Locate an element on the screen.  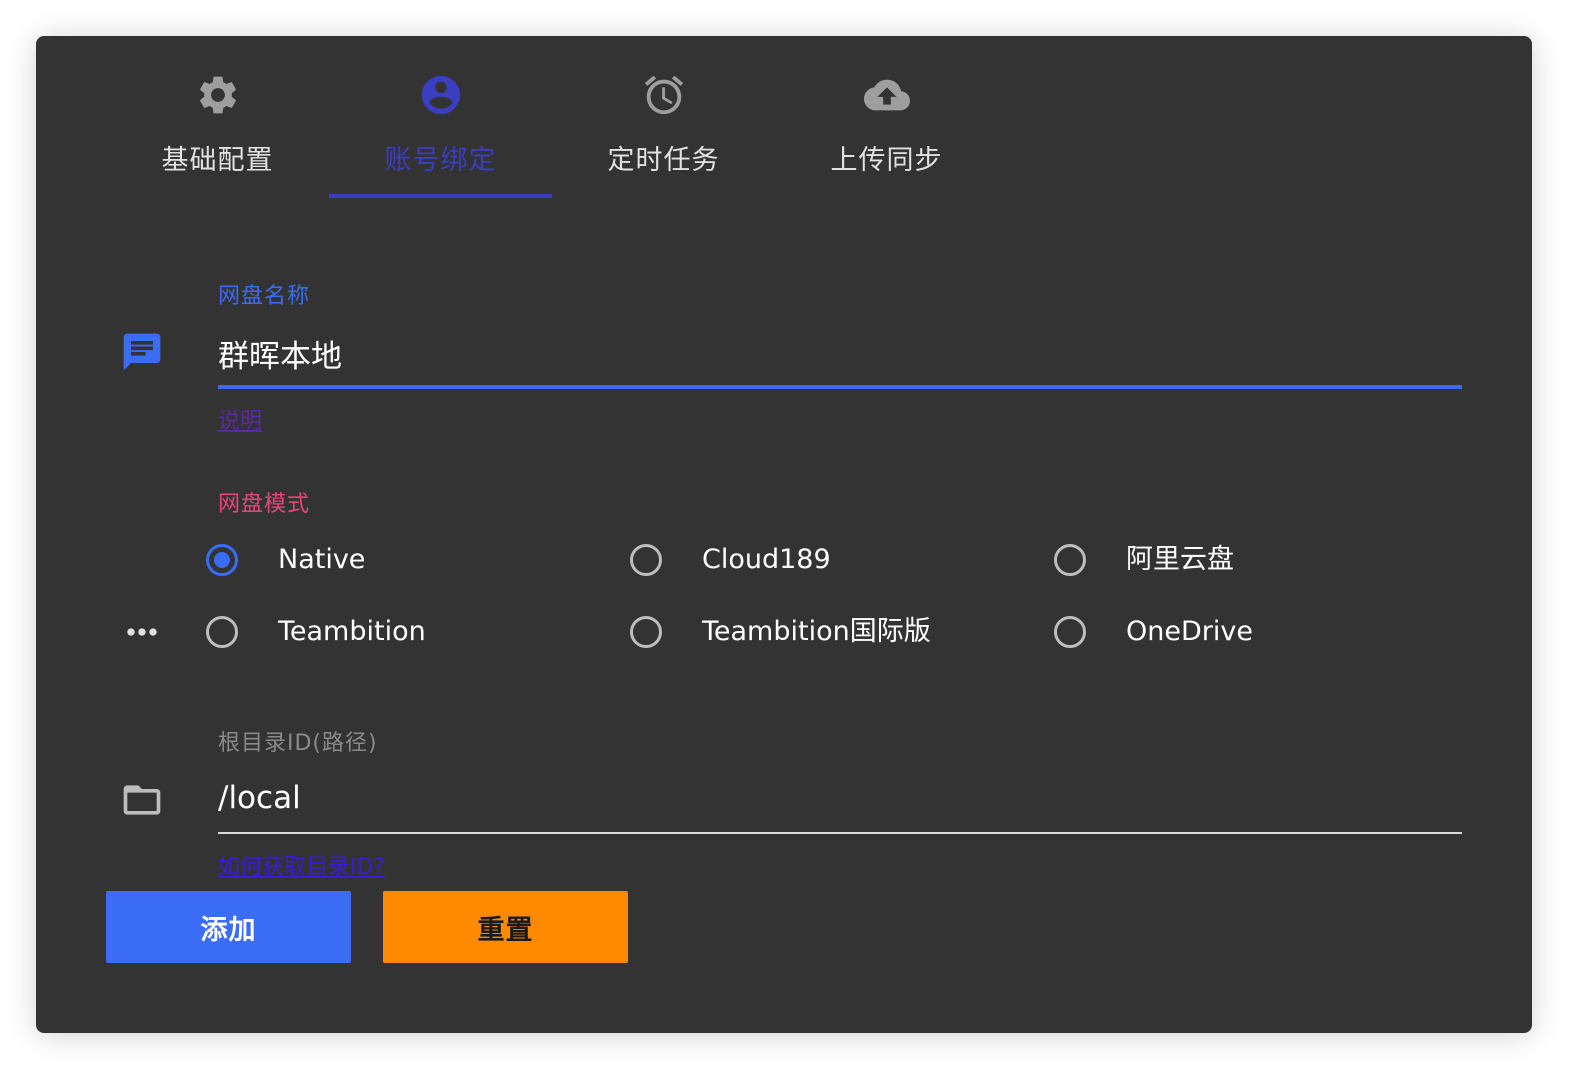
tab-label: 定时任务 is located at coordinates (663, 160).